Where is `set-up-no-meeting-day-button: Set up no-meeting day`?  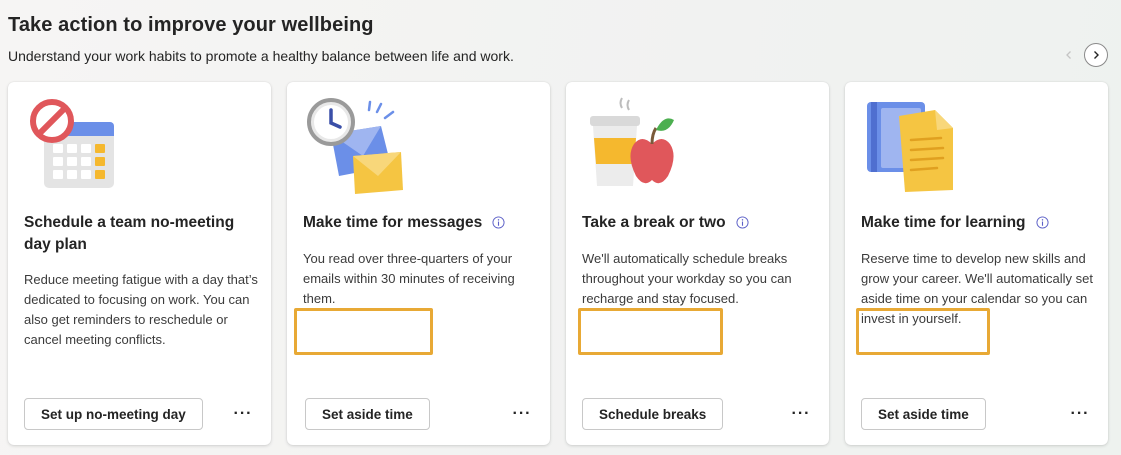
set-up-no-meeting-day-button: Set up no-meeting day is located at coordinates (113, 414).